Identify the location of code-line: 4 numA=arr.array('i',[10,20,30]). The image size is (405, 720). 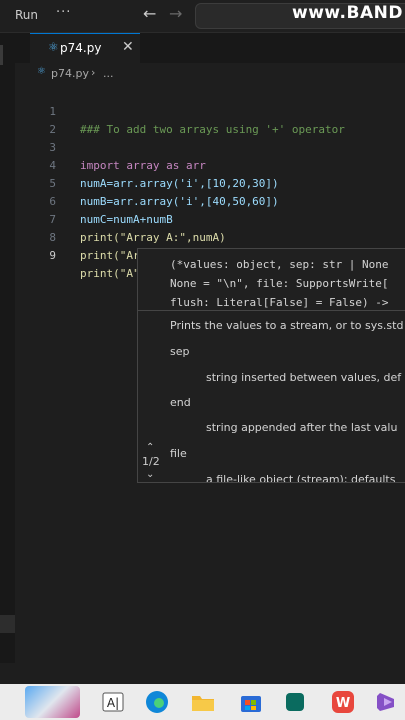
(210, 164).